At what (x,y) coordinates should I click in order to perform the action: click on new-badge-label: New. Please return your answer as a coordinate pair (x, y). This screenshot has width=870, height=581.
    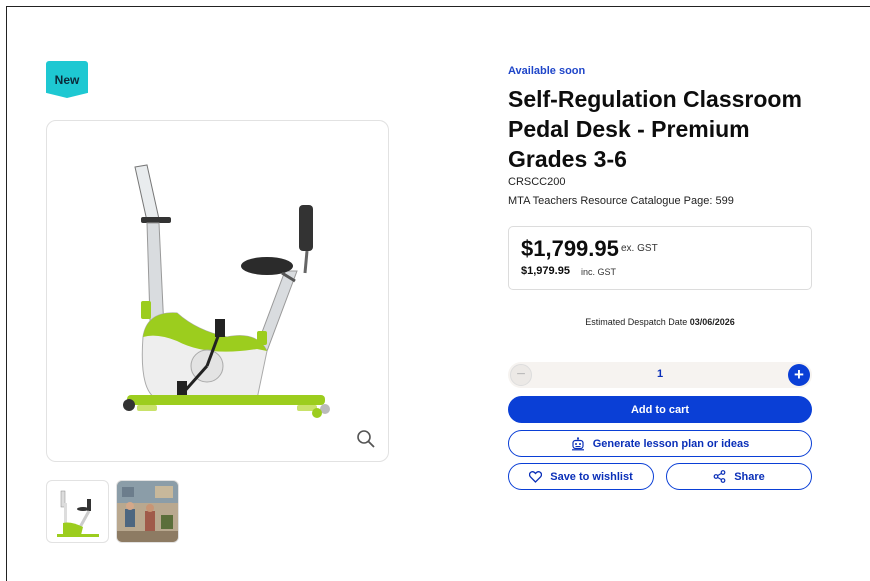
    Looking at the image, I should click on (67, 80).